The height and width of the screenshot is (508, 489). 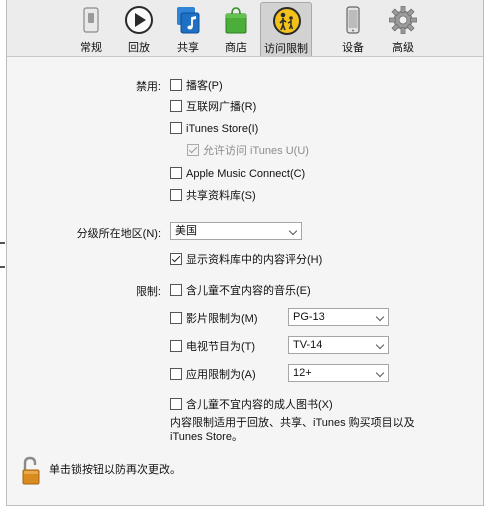 I want to click on explicit-music-checkbox, so click(x=176, y=290).